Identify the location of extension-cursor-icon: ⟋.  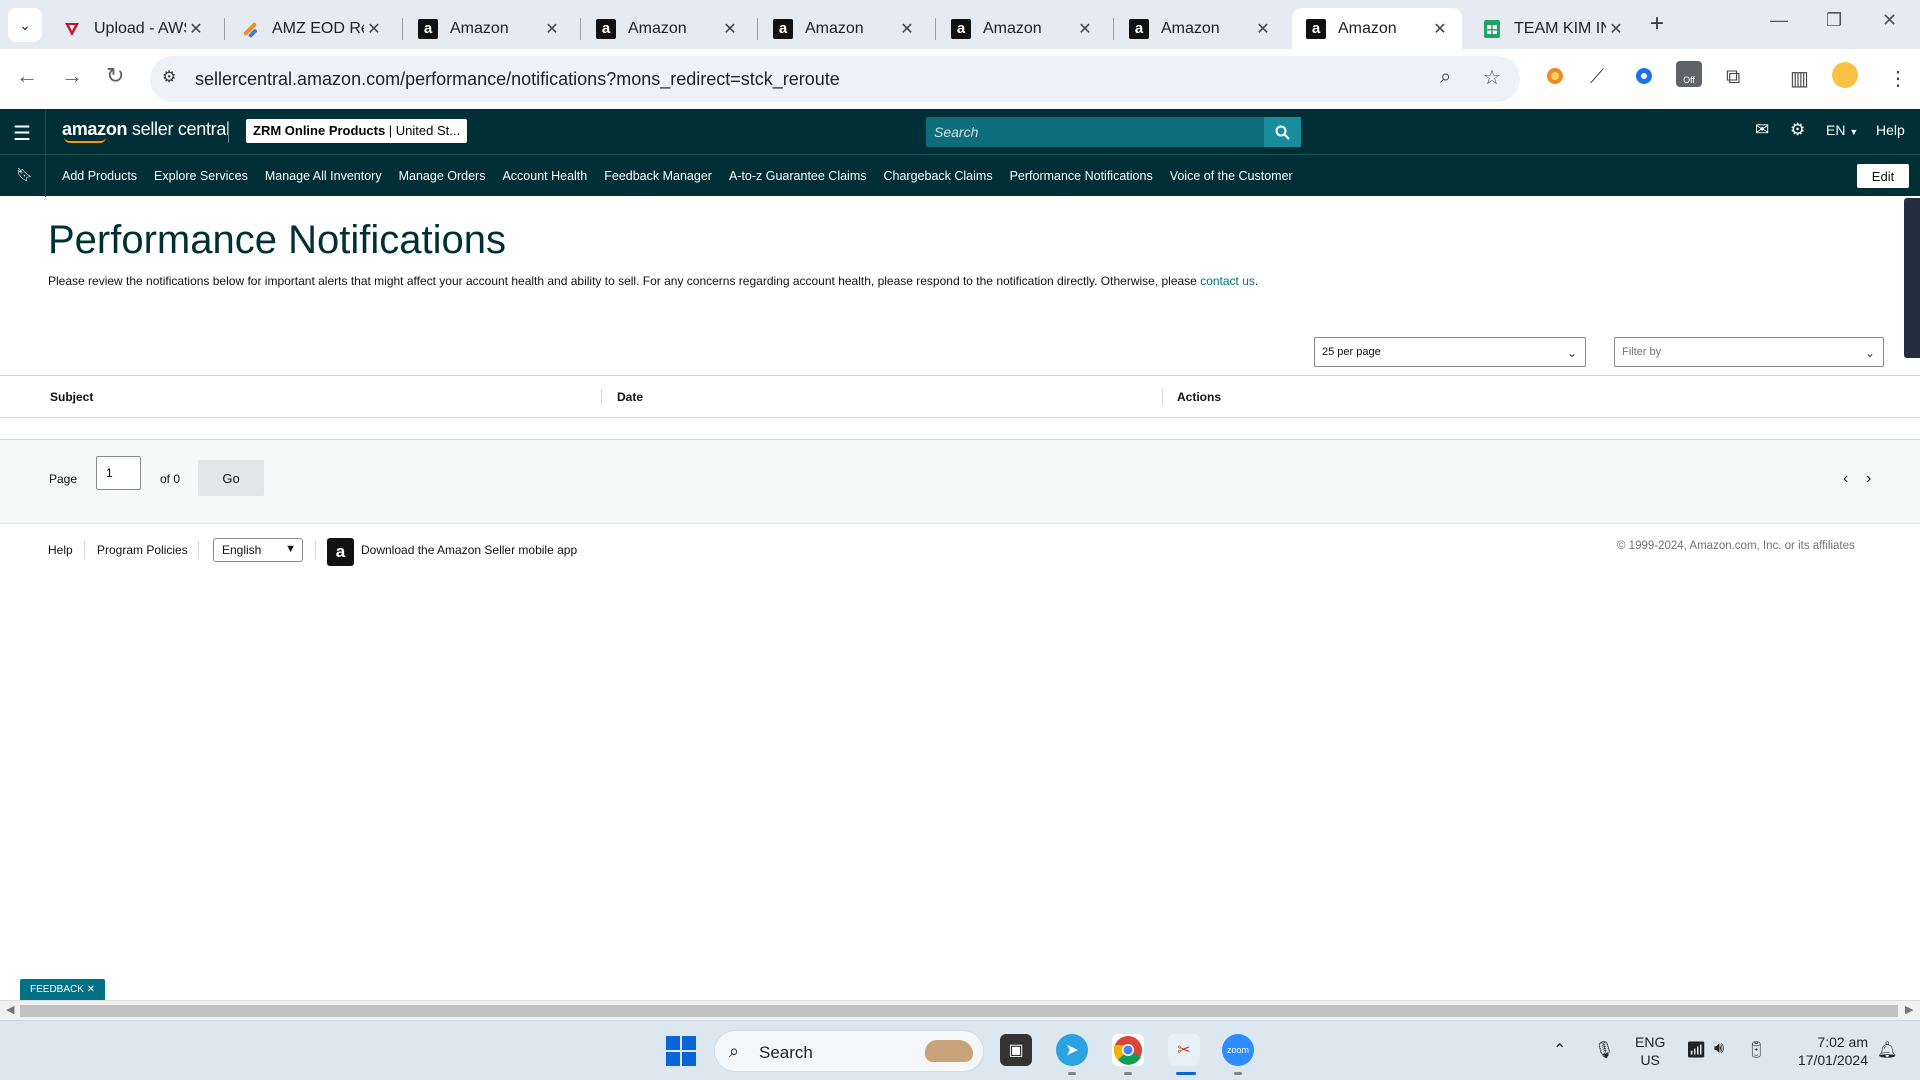
(1597, 77).